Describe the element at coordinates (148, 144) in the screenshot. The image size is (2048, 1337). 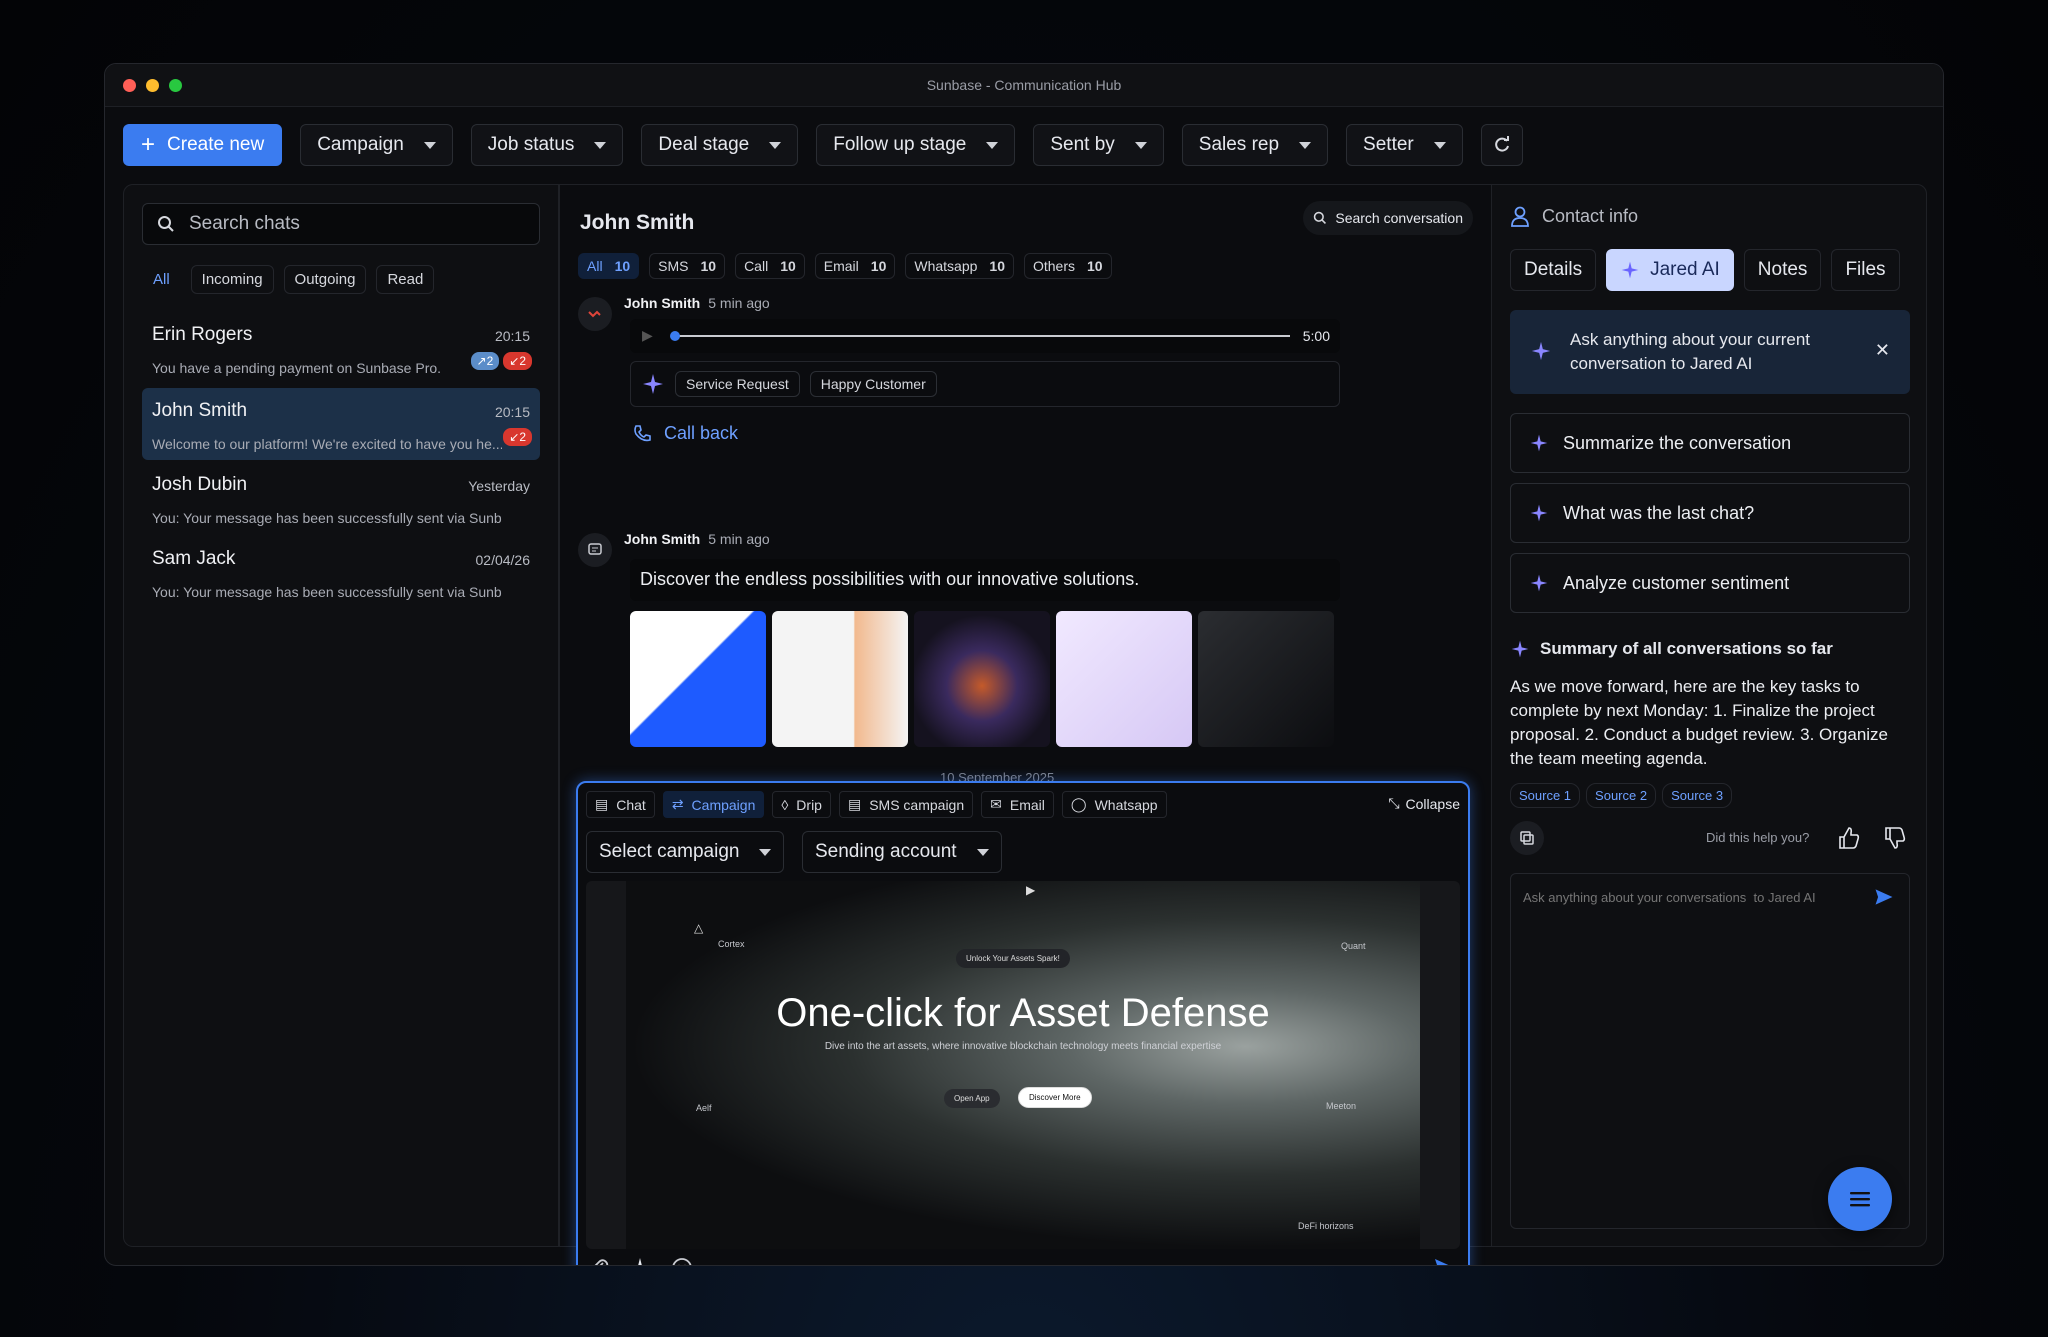
I see `plus-icon: +` at that location.